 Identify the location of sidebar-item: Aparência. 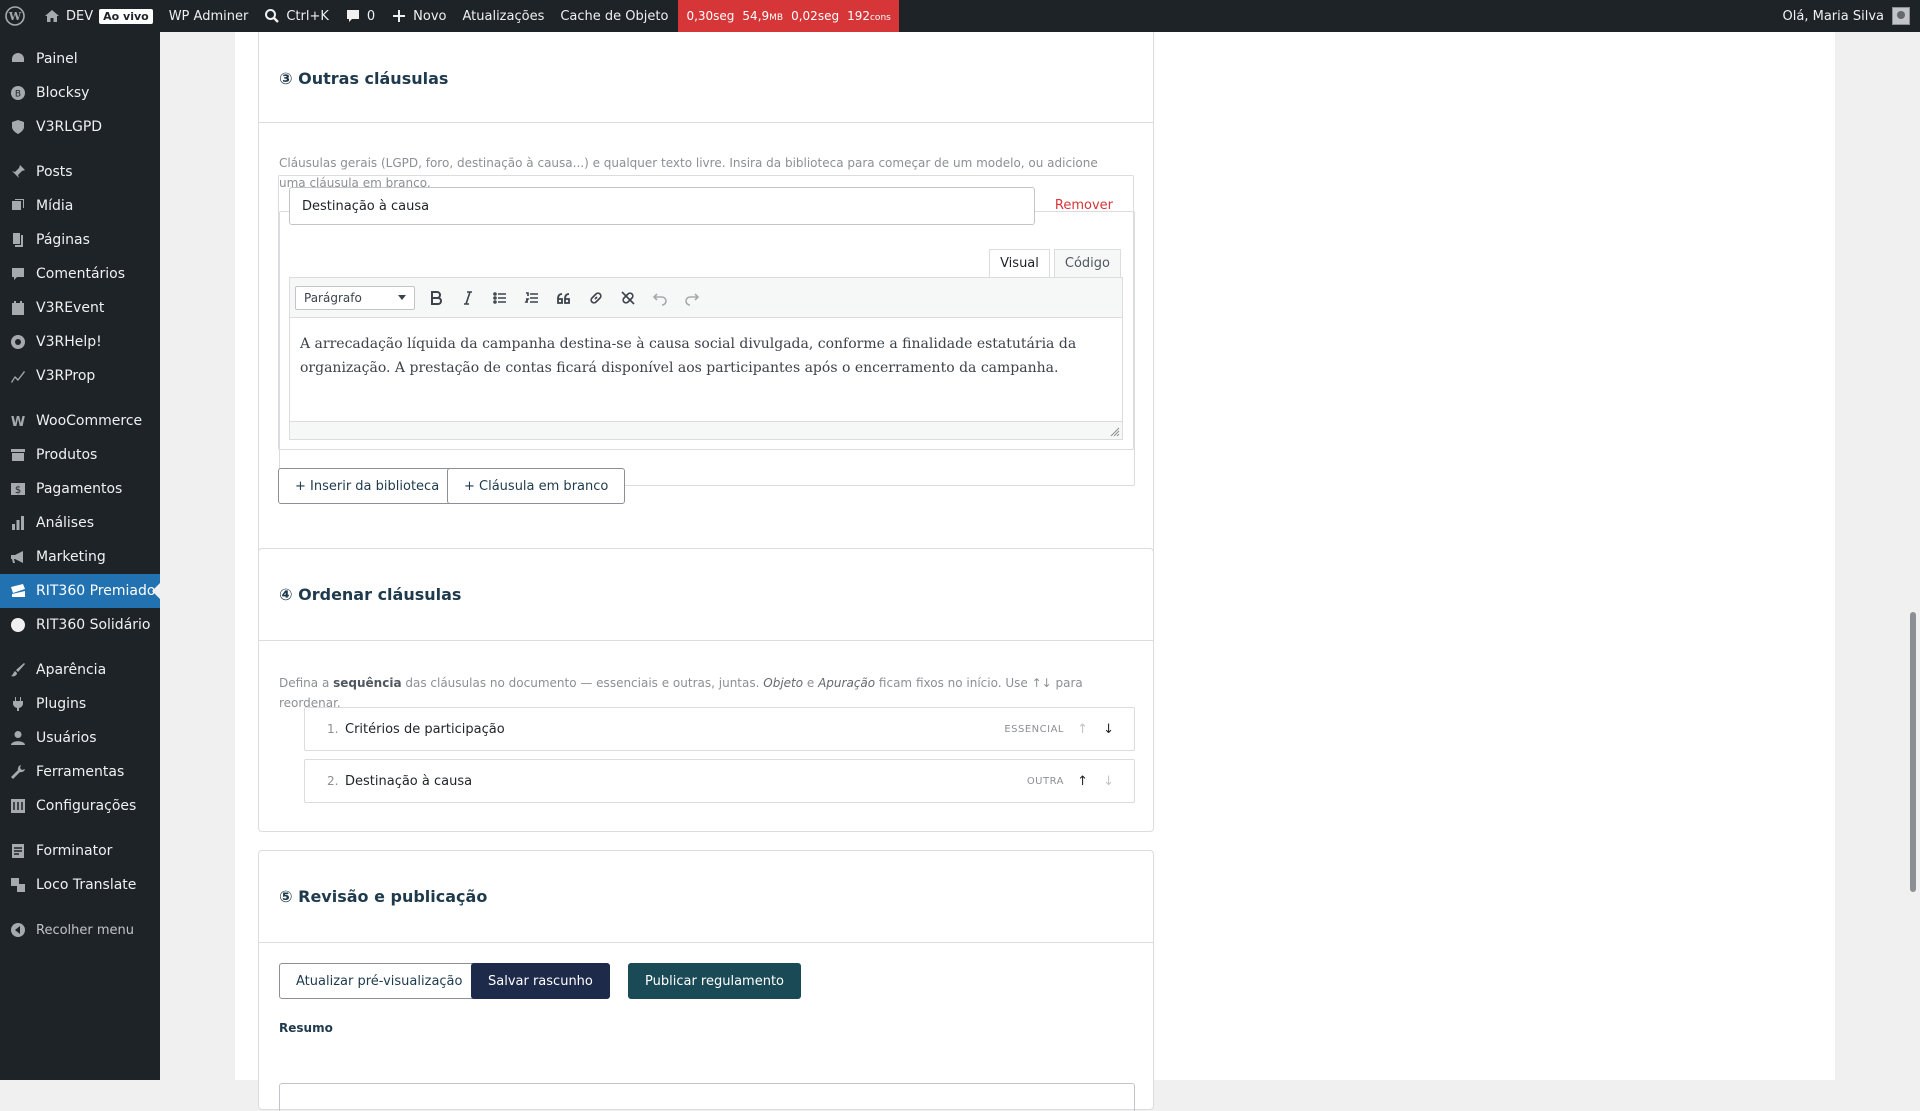
(80, 670).